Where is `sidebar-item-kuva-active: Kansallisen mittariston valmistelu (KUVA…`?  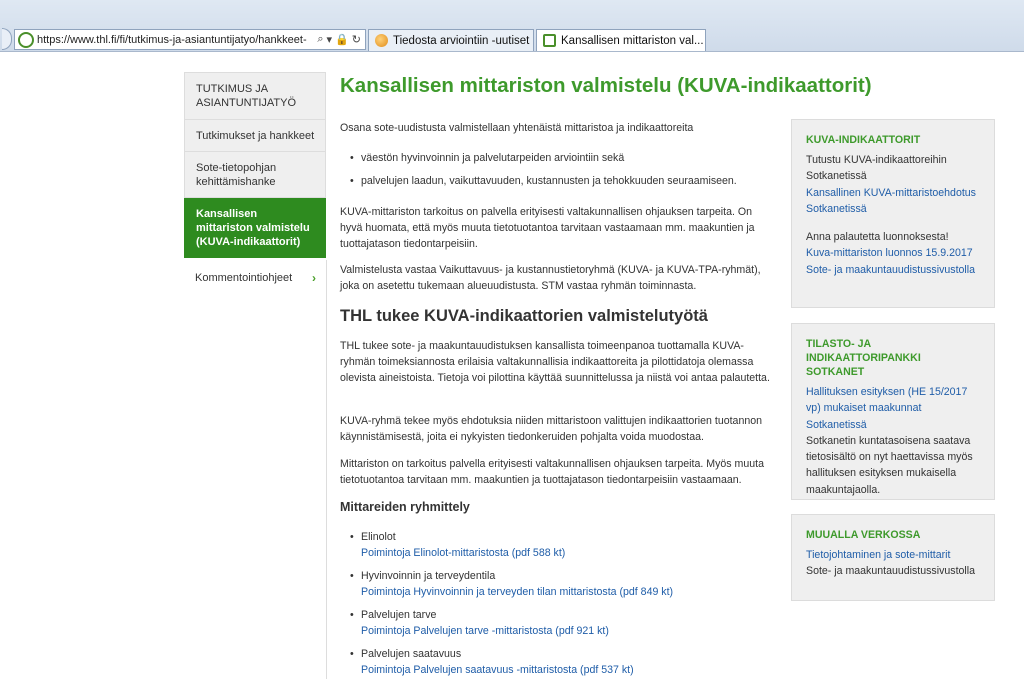
sidebar-item-kuva-active: Kansallisen mittariston valmistelu (KUVA… is located at coordinates (255, 228).